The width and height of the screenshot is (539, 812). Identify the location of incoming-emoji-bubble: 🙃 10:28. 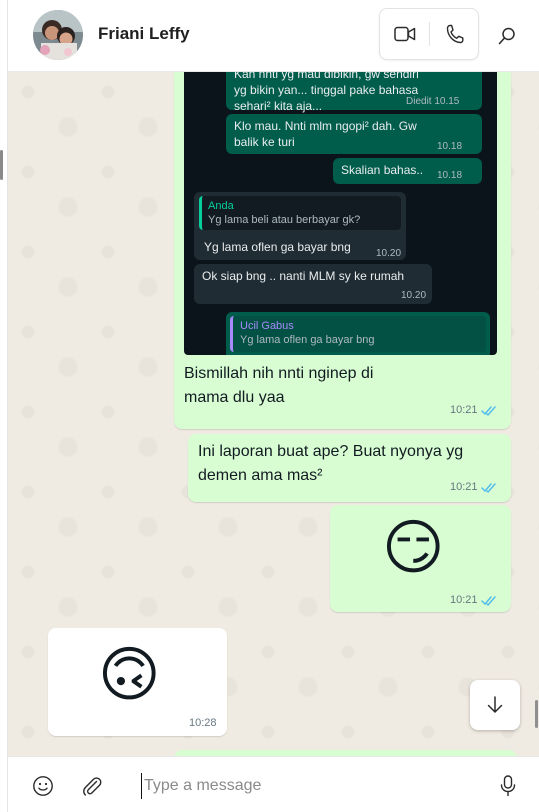
(137, 682).